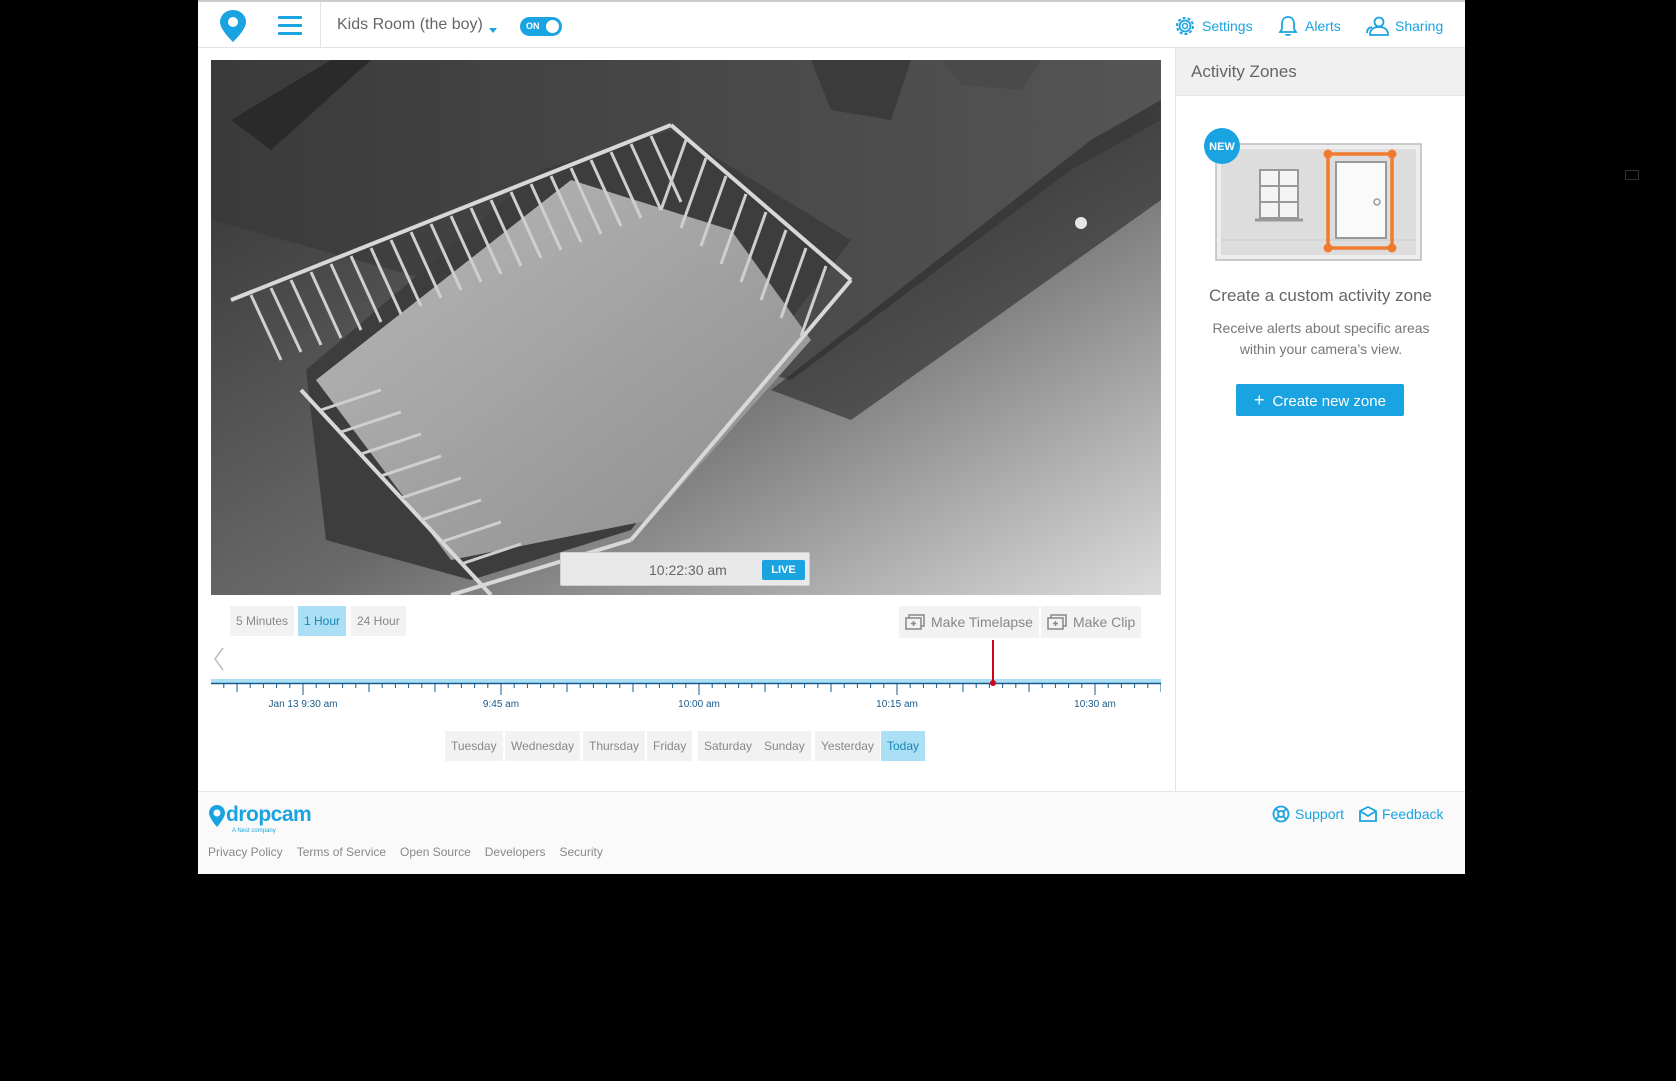 This screenshot has height=1081, width=1676. I want to click on day-saturday: Saturday, so click(728, 746).